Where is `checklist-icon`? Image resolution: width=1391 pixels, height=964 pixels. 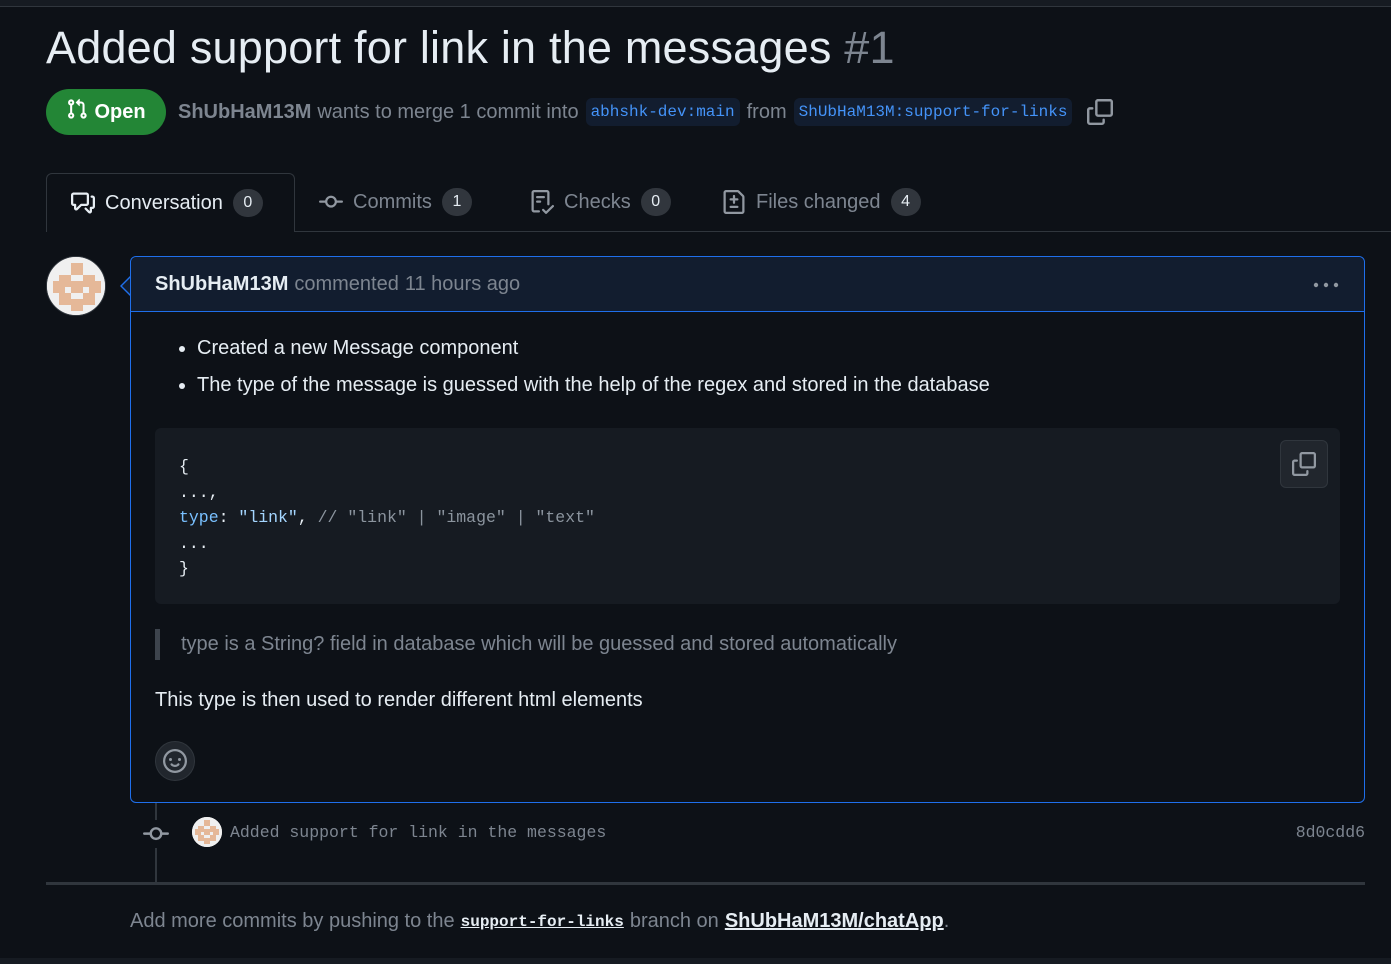
checklist-icon is located at coordinates (542, 202).